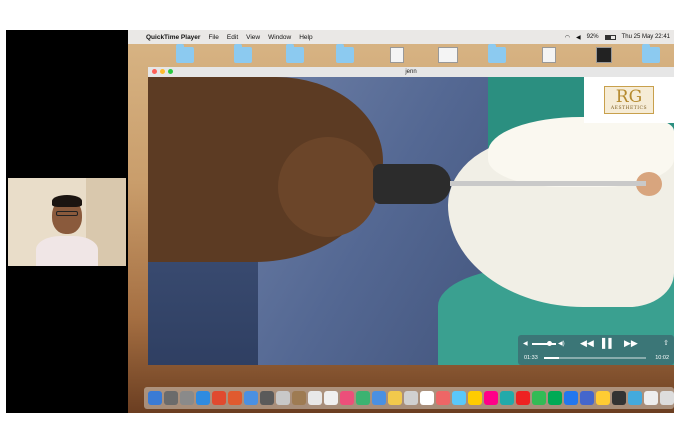  Describe the element at coordinates (552, 358) in the screenshot. I see `scrubber-progress` at that location.